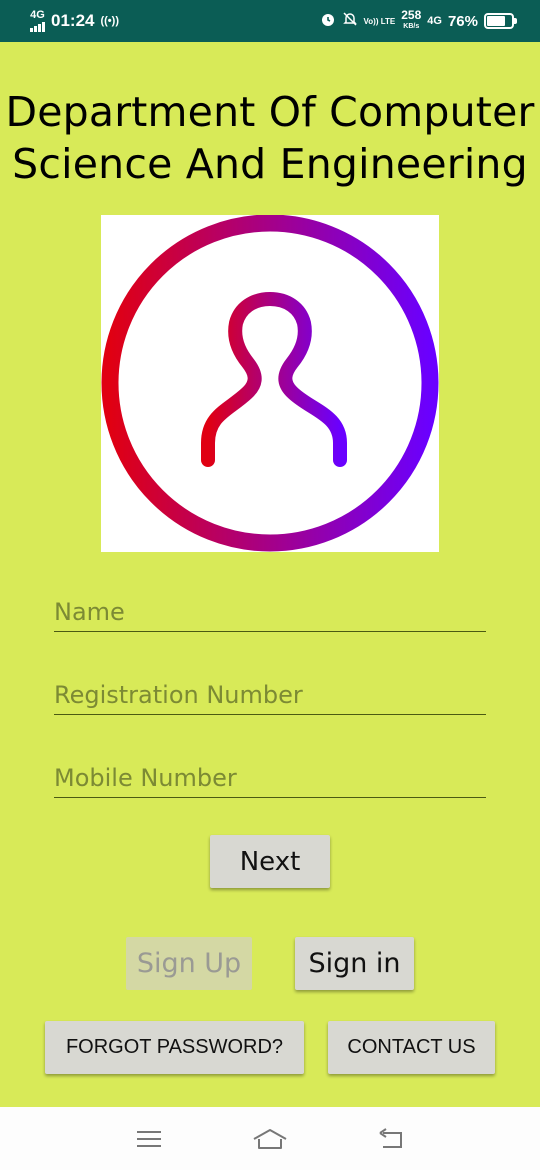  Describe the element at coordinates (391, 1138) in the screenshot. I see `back-icon` at that location.